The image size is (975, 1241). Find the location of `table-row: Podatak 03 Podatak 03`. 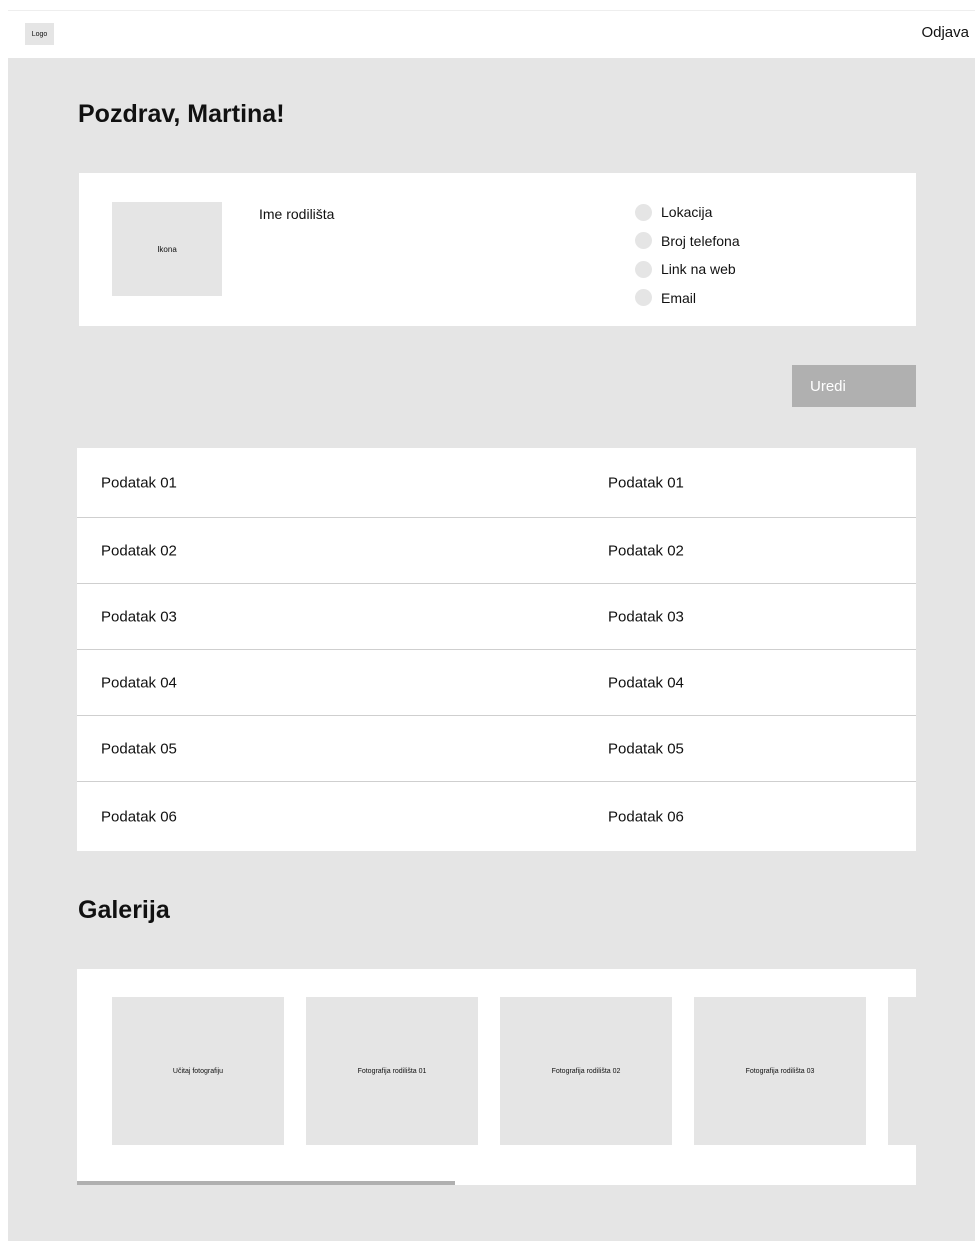

table-row: Podatak 03 Podatak 03 is located at coordinates (496, 617).